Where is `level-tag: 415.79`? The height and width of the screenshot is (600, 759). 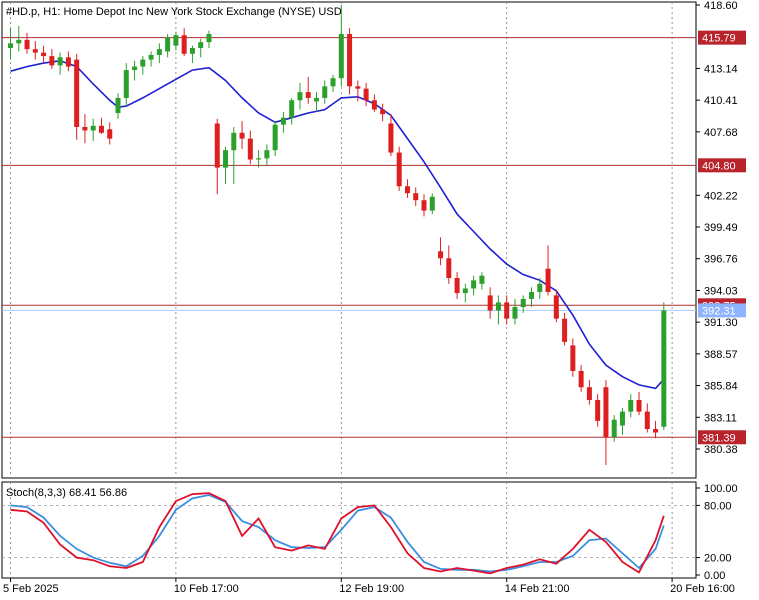 level-tag: 415.79 is located at coordinates (719, 39).